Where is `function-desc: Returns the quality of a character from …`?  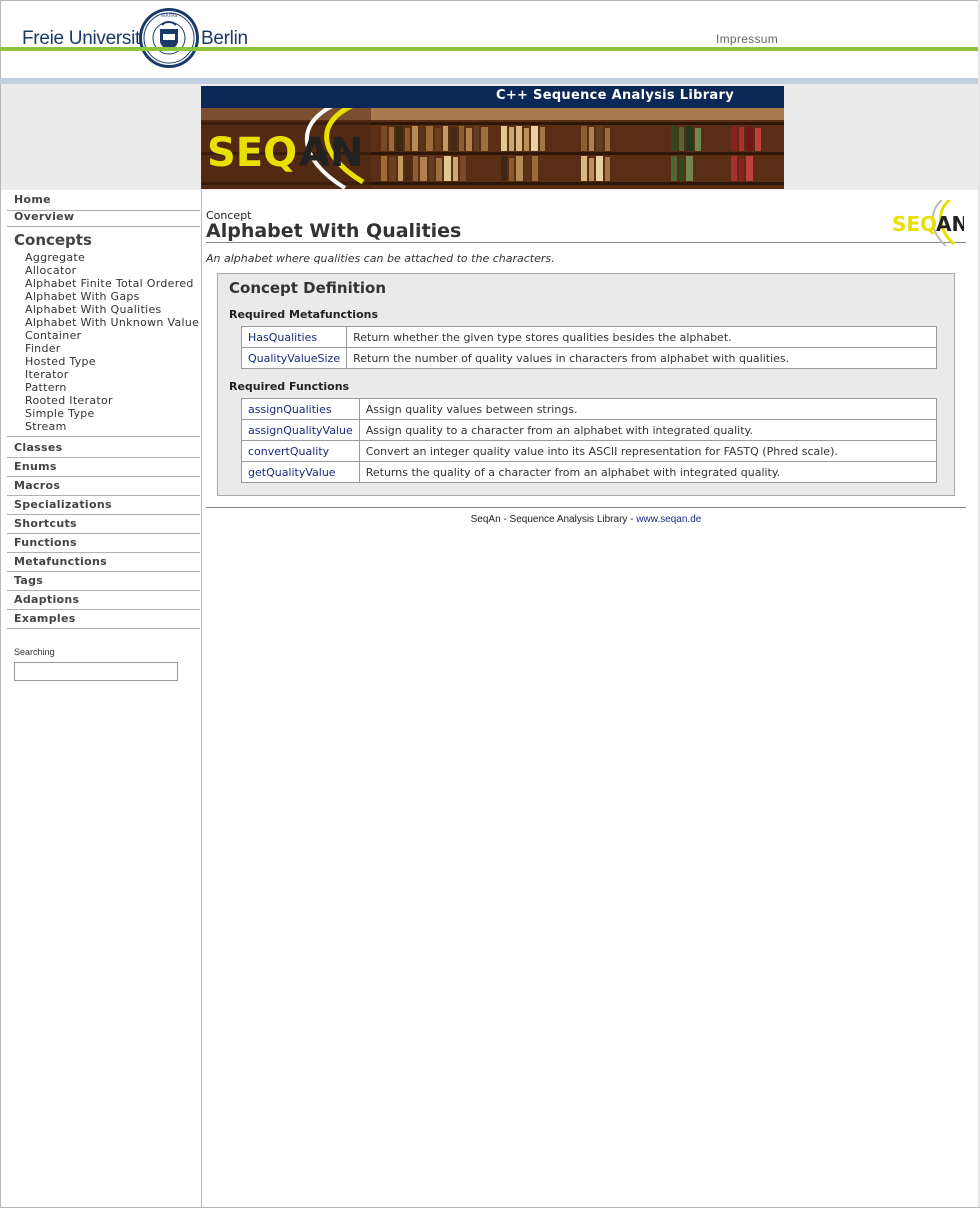
function-desc: Returns the quality of a character from … is located at coordinates (648, 472).